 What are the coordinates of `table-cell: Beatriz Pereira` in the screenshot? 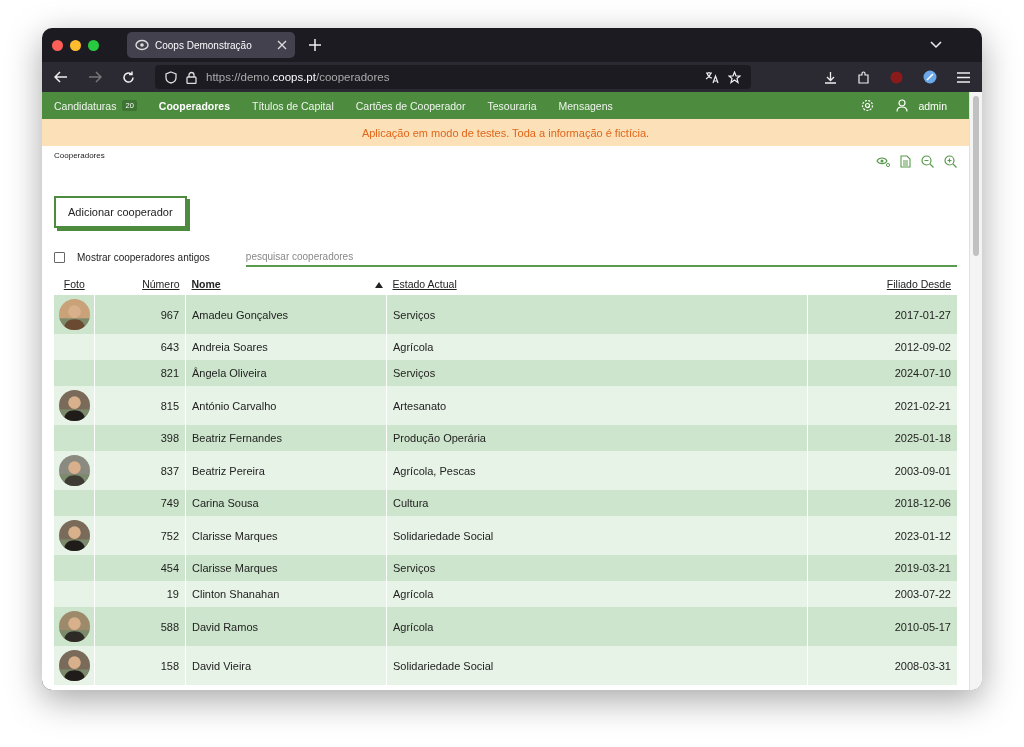 It's located at (286, 470).